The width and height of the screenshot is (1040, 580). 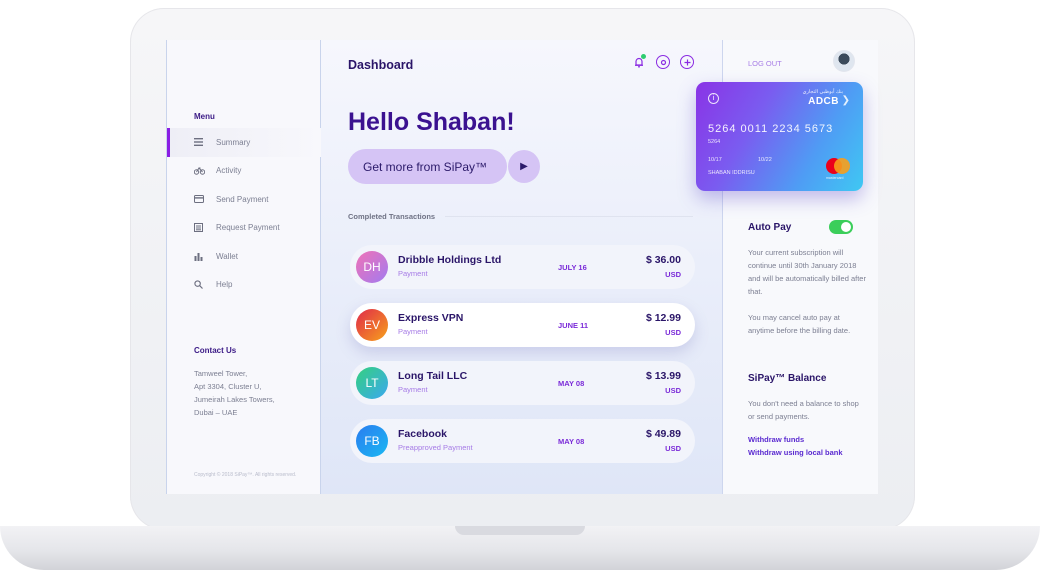 I want to click on laptop-notch, so click(x=520, y=530).